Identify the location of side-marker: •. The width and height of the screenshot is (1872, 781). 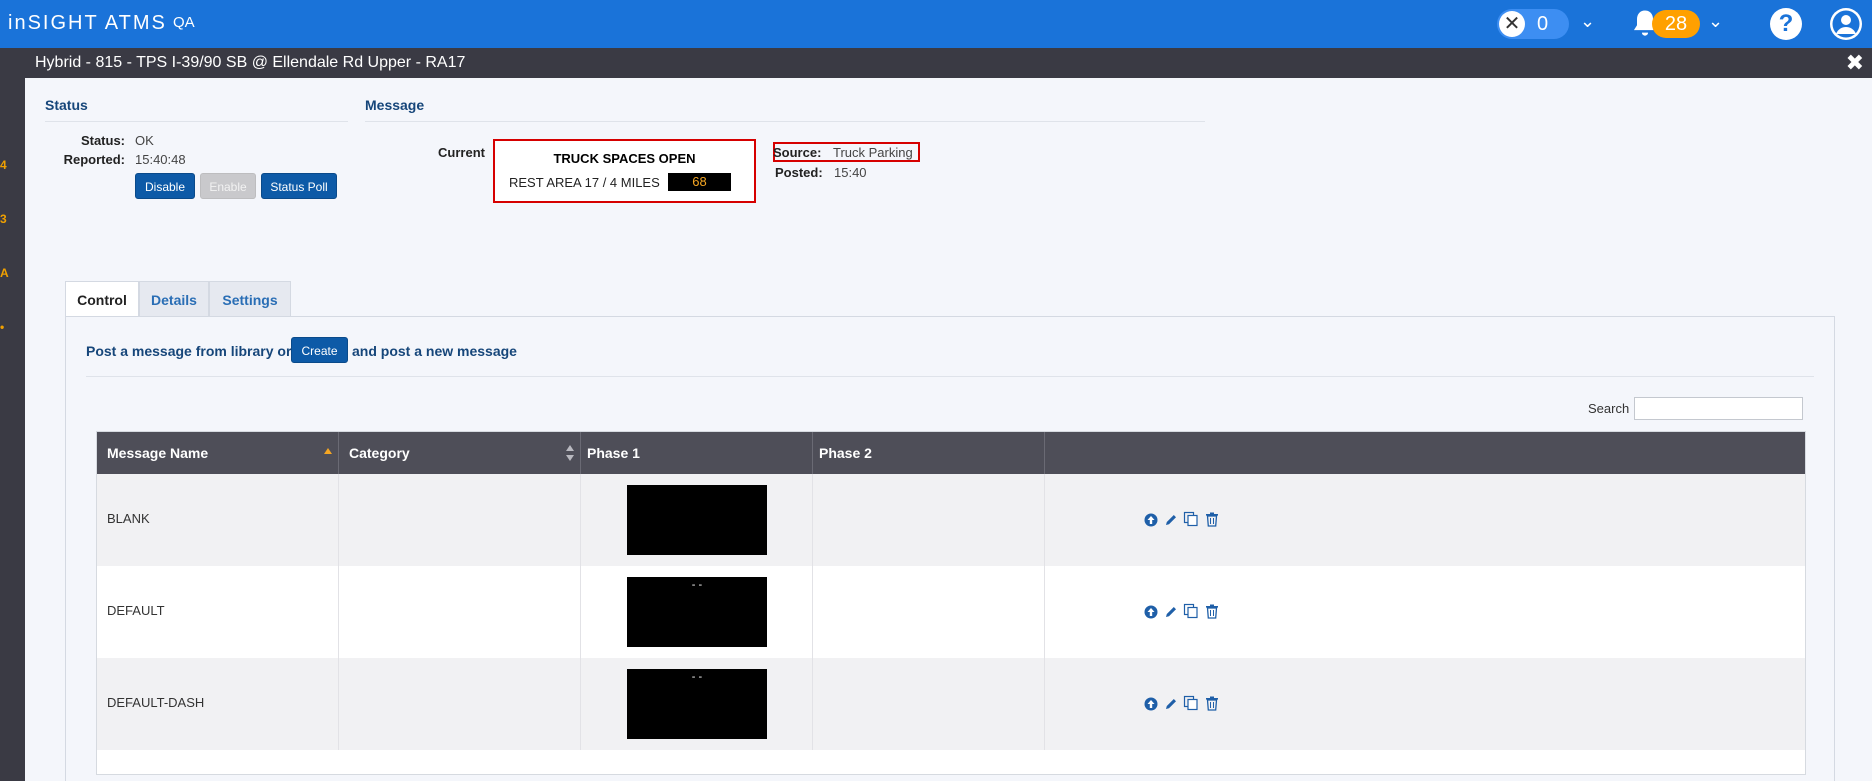
(2, 327).